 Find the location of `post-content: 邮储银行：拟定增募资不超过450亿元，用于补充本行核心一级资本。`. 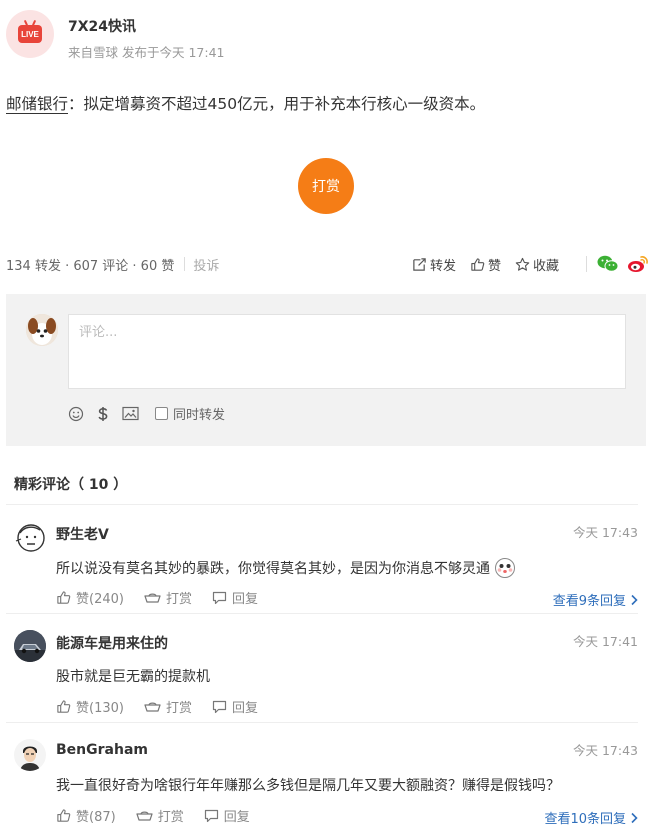

post-content: 邮储银行：拟定增募资不超过450亿元，用于补充本行核心一级资本。 is located at coordinates (245, 103).